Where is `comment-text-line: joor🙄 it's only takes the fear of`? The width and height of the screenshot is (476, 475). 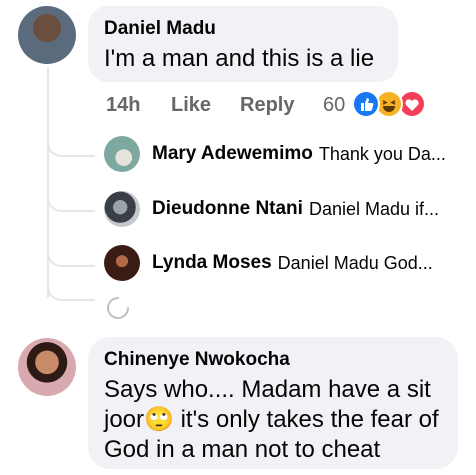
comment-text-line: joor🙄 it's only takes the fear of is located at coordinates (279, 420).